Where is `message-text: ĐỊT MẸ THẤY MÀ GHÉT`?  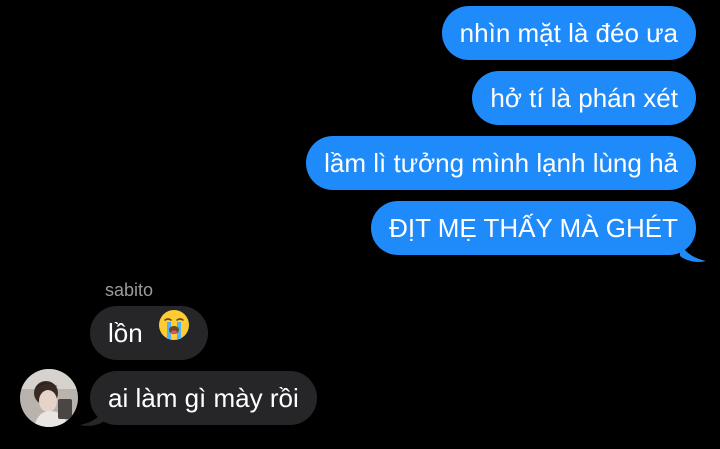 message-text: ĐỊT MẸ THẤY MÀ GHÉT is located at coordinates (533, 228).